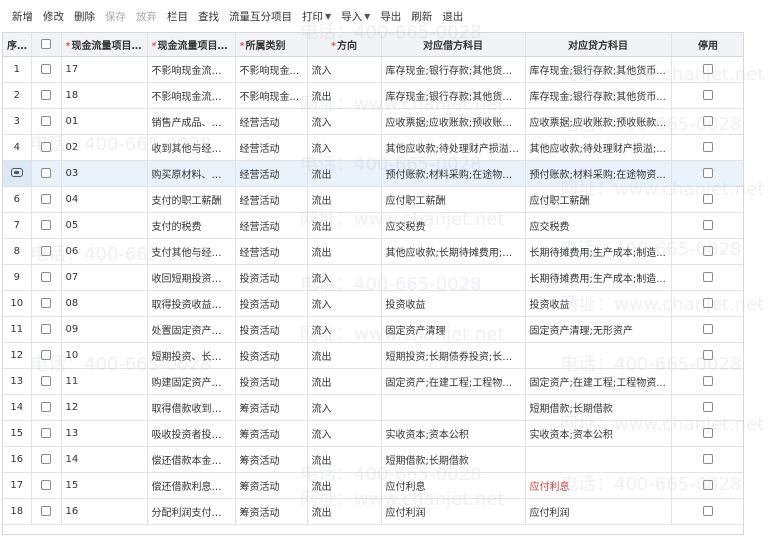 Image resolution: width=768 pixels, height=538 pixels. Describe the element at coordinates (17, 199) in the screenshot. I see `cell-seq: 6` at that location.